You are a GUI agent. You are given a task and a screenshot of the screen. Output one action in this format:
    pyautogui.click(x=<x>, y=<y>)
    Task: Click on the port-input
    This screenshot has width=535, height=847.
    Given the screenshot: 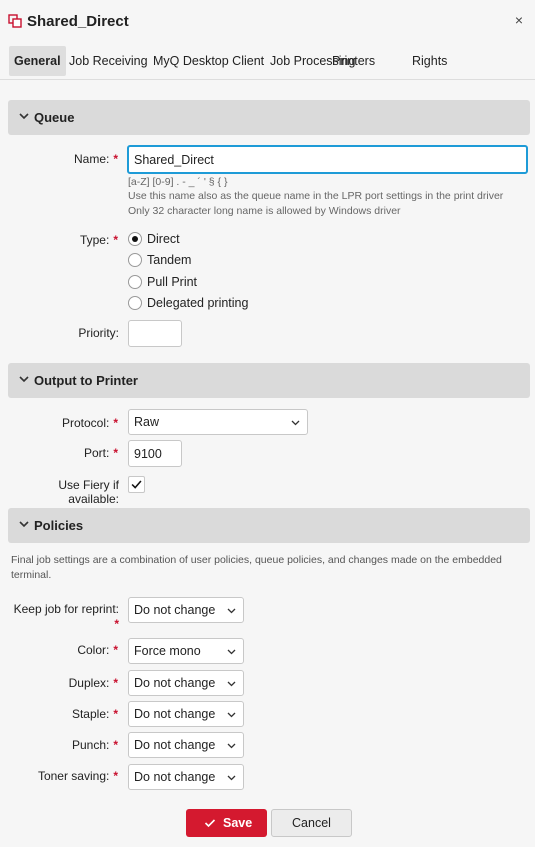 What is the action you would take?
    pyautogui.click(x=155, y=453)
    